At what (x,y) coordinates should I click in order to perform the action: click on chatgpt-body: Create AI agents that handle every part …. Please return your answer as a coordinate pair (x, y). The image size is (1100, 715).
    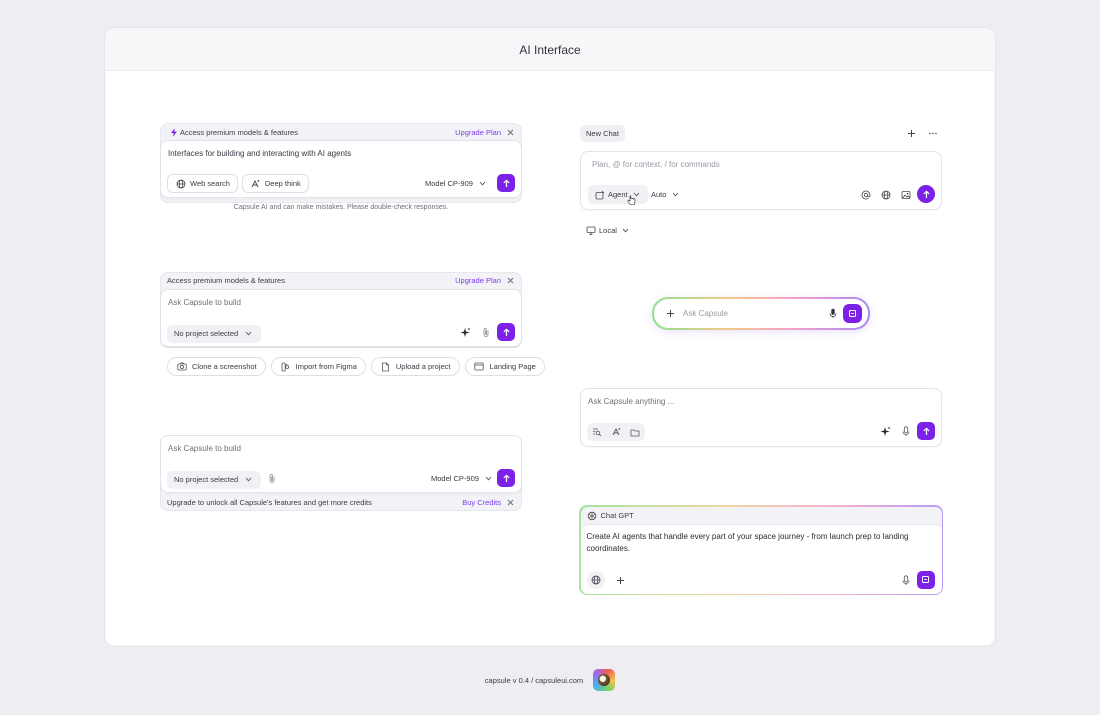
    Looking at the image, I should click on (761, 558).